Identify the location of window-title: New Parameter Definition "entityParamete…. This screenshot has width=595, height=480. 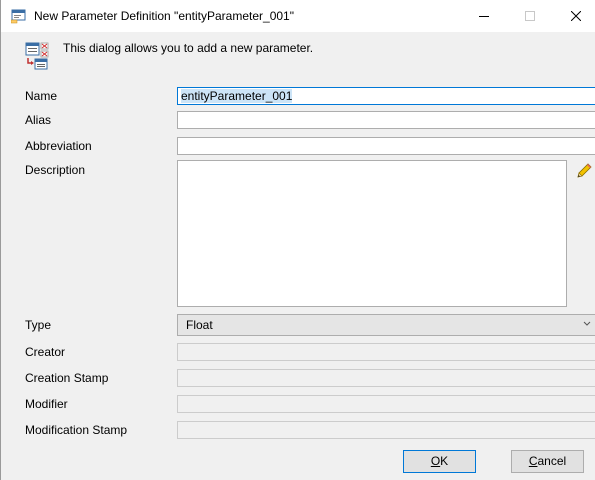
(164, 16).